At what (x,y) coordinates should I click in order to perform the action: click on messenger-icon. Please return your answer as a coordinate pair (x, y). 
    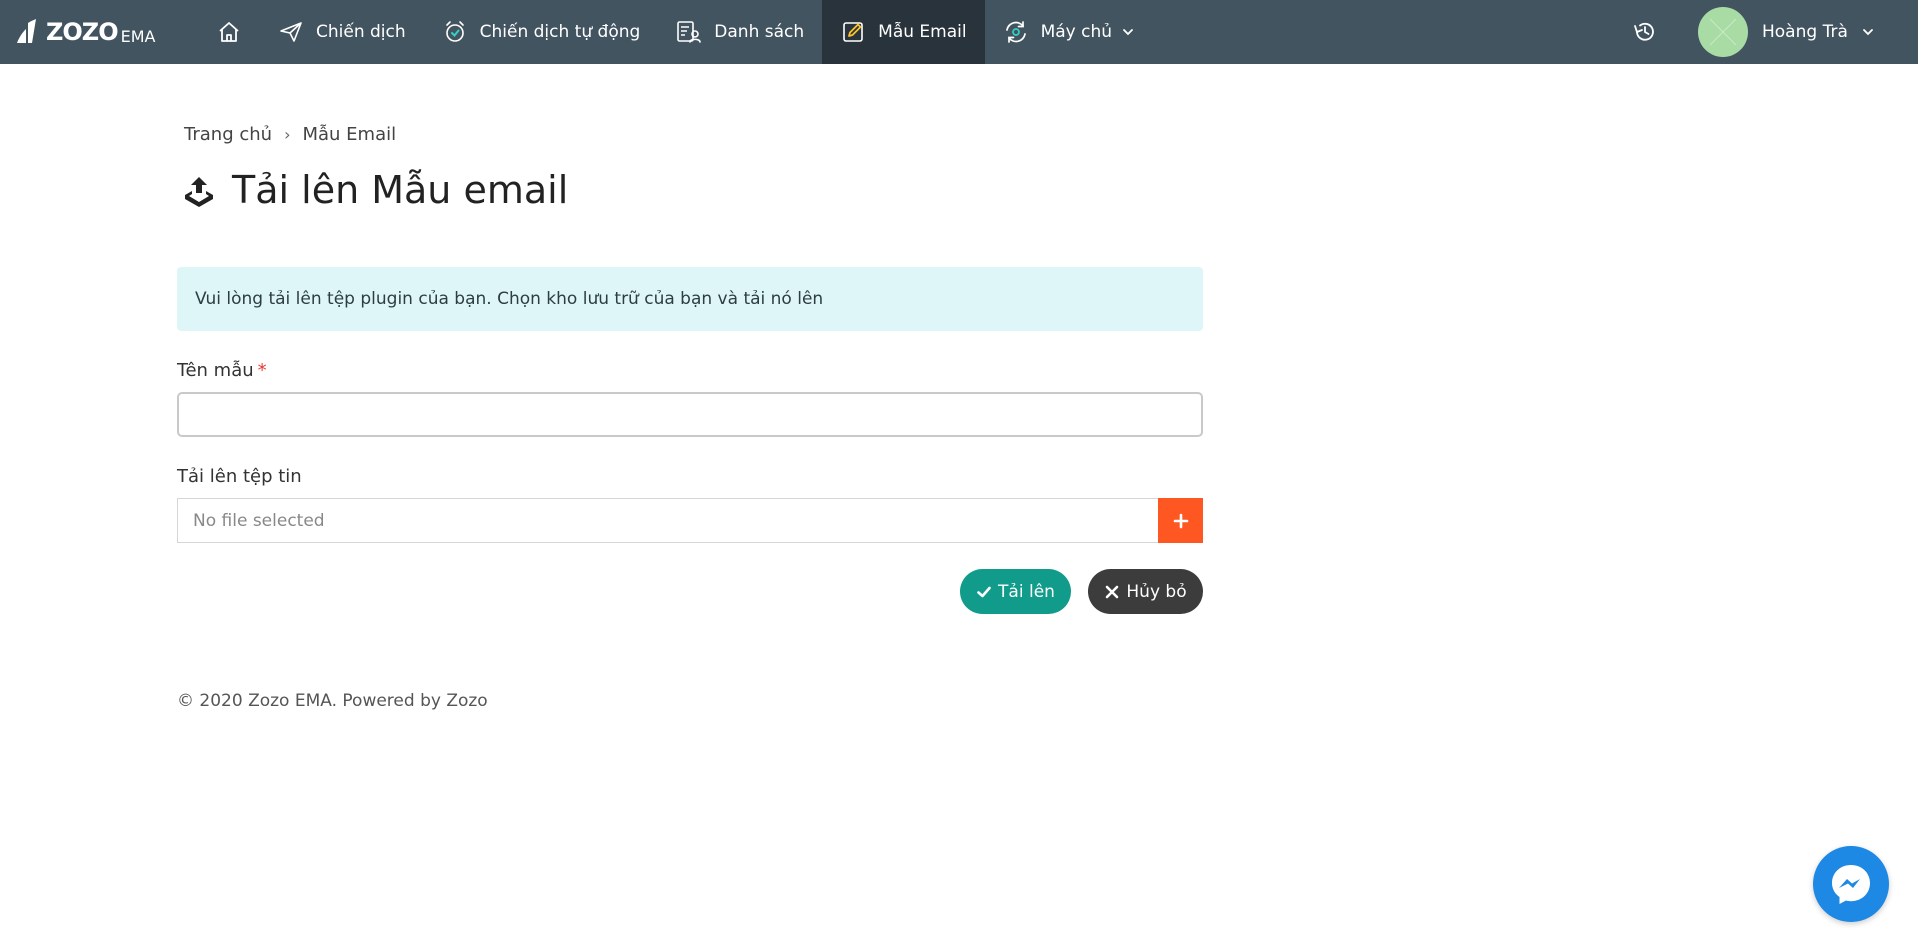
    Looking at the image, I should click on (1851, 884).